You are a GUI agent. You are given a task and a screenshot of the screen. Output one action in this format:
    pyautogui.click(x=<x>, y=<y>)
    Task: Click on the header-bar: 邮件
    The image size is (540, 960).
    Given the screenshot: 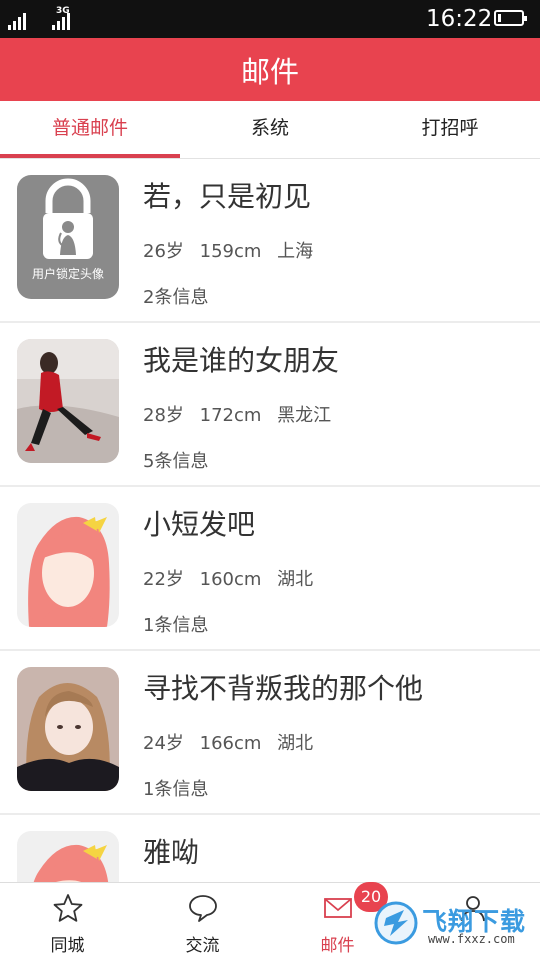 What is the action you would take?
    pyautogui.click(x=270, y=69)
    